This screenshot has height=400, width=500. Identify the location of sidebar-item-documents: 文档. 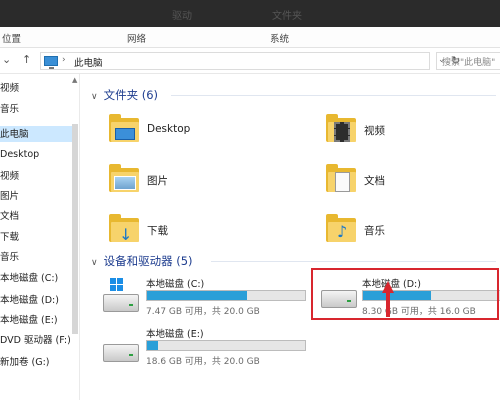
(36, 216).